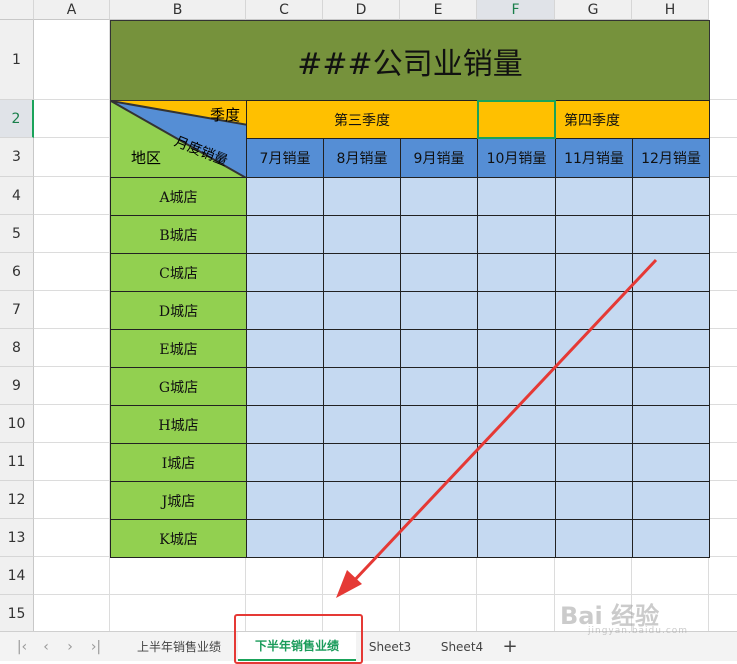  I want to click on add-sheet-button: +, so click(510, 646).